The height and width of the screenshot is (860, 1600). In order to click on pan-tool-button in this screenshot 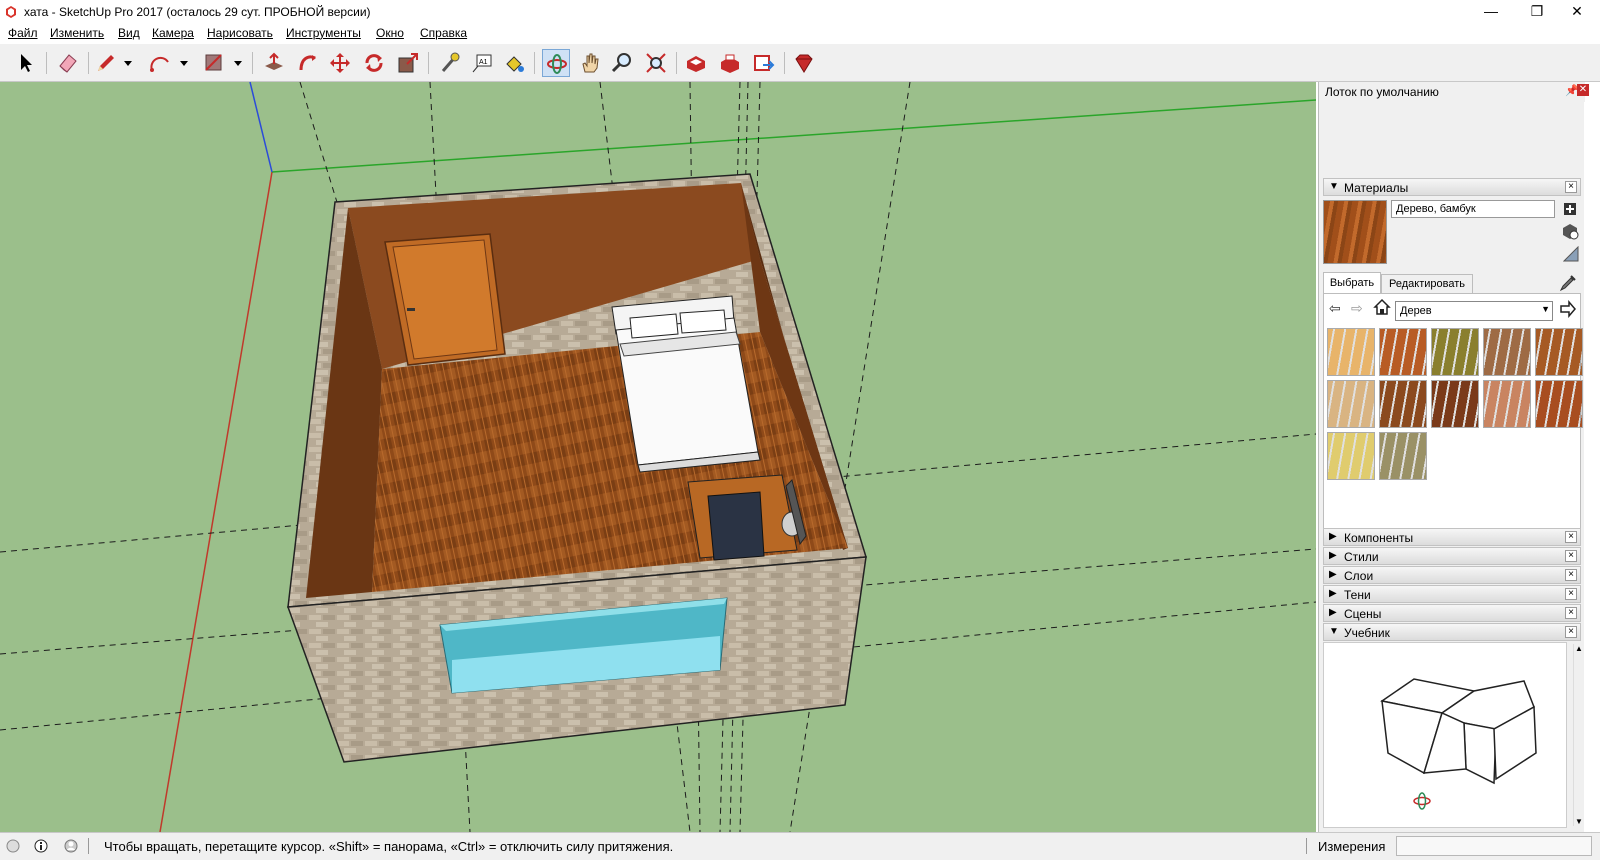, I will do `click(590, 63)`.